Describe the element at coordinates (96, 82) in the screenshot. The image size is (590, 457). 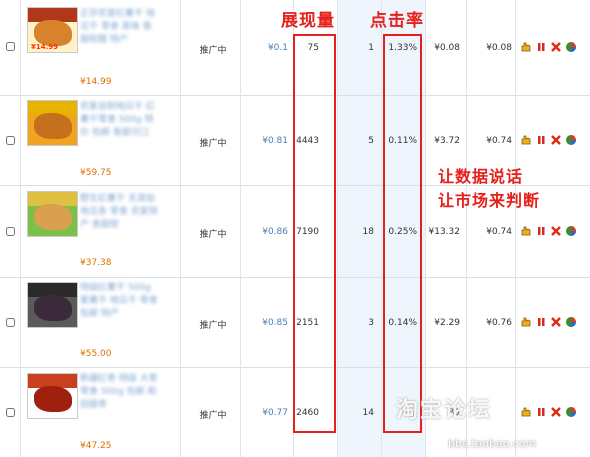
I see `product-price: ¥14.99` at that location.